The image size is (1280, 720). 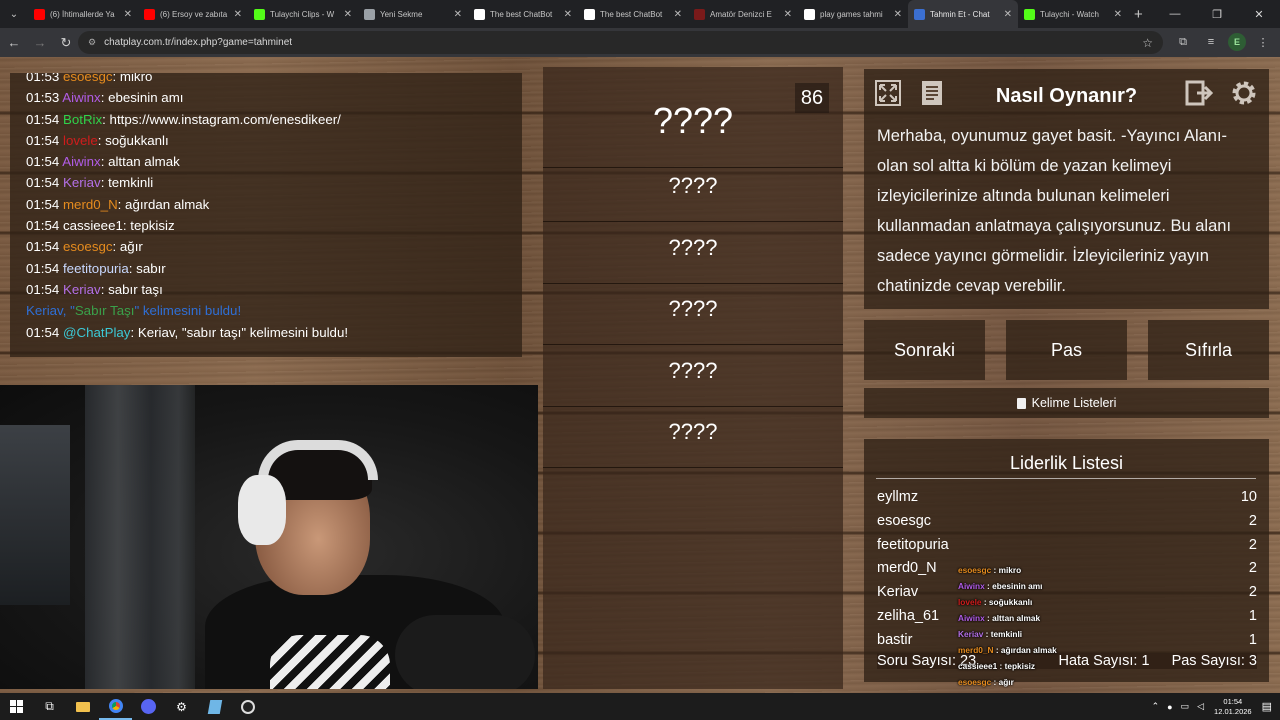 I want to click on leaderboard-row: feetitopuria 2, so click(x=1067, y=549).